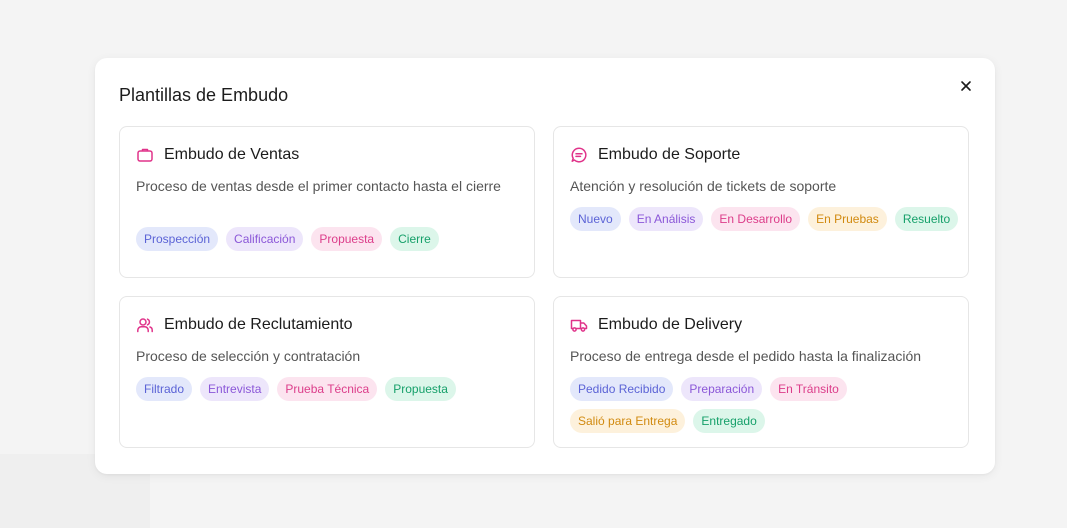  What do you see at coordinates (729, 421) in the screenshot?
I see `stage-tag: Entregado` at bounding box center [729, 421].